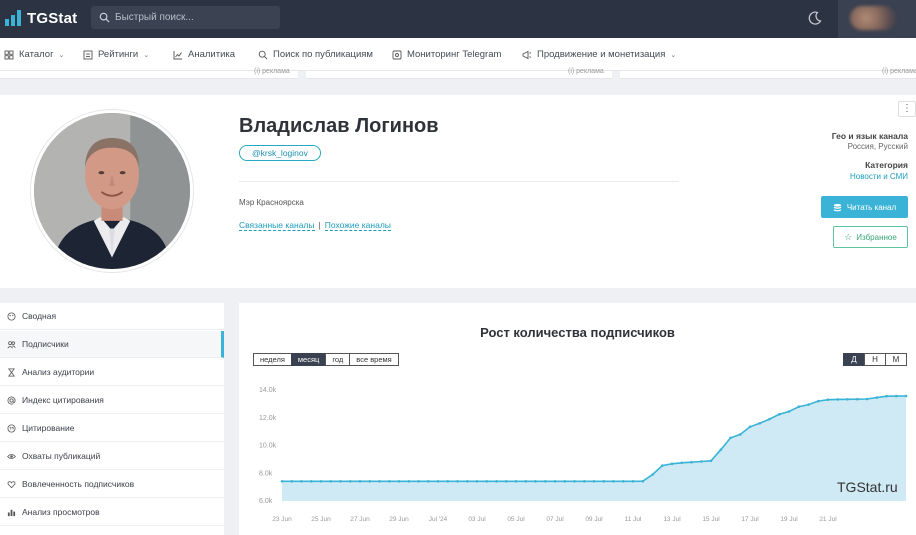 This screenshot has height=535, width=916. What do you see at coordinates (871, 207) in the screenshot?
I see `read-channel-label: Читать канал` at bounding box center [871, 207].